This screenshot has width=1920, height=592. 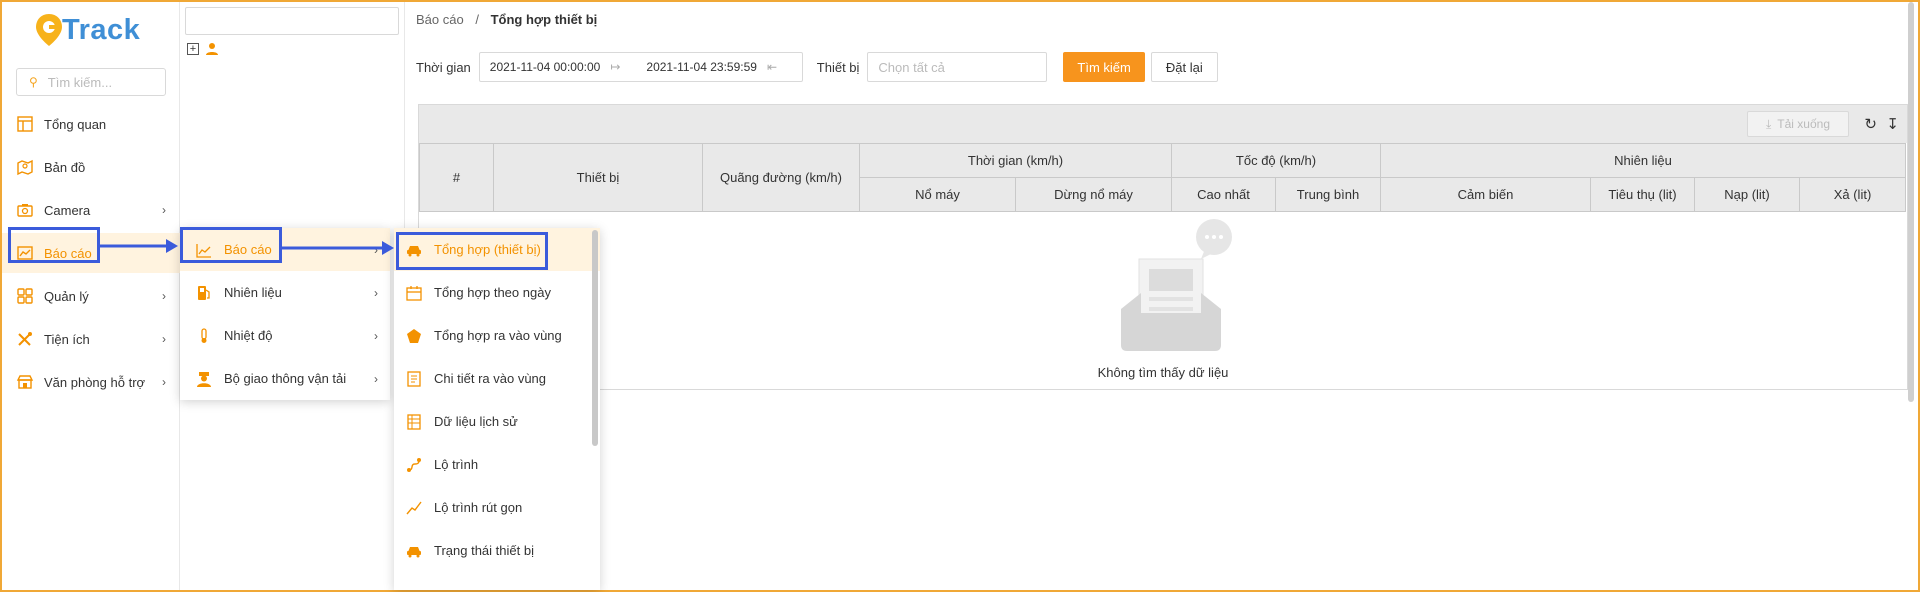 I want to click on col-group-fuel: Nhiên liệu, so click(x=1643, y=160).